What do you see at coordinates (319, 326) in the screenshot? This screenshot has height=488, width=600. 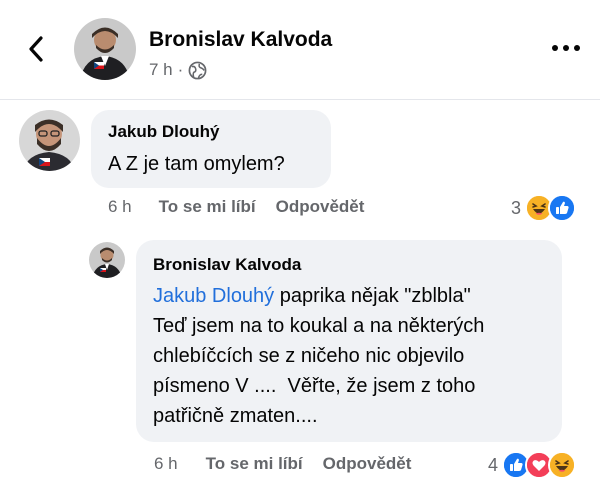 I see `reply-line-2: Teď jsem na to koukal a na některých` at bounding box center [319, 326].